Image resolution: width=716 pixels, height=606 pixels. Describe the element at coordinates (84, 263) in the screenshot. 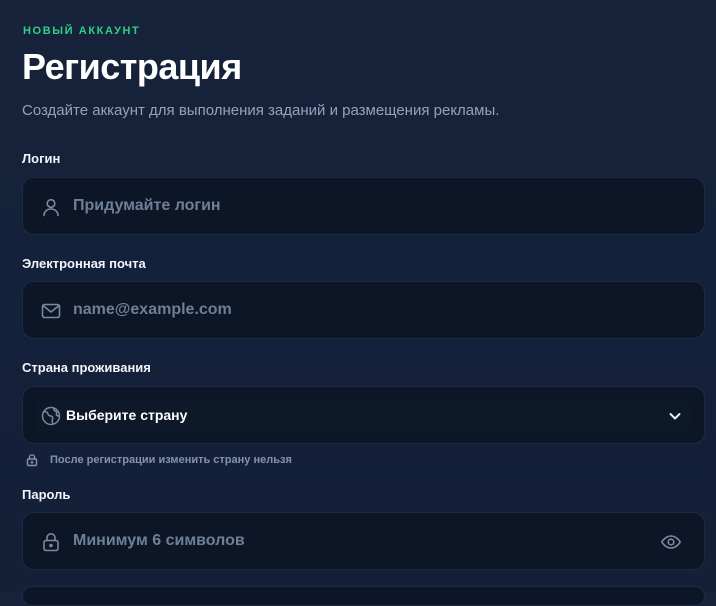

I see `email-label: Электронная почта` at that location.